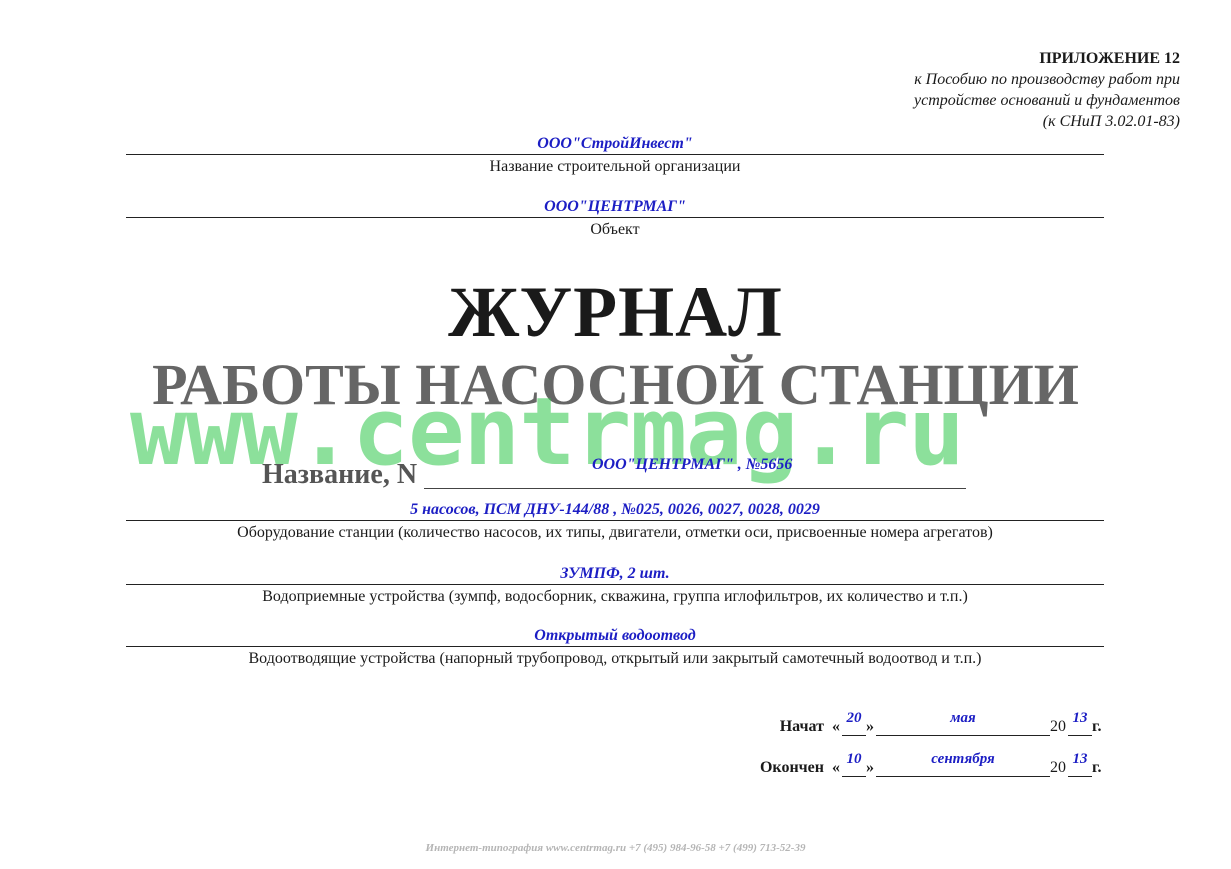  Describe the element at coordinates (921, 765) in the screenshot. I see `end-date-row: Окончен « 10 » сентября 20 13 г.` at that location.